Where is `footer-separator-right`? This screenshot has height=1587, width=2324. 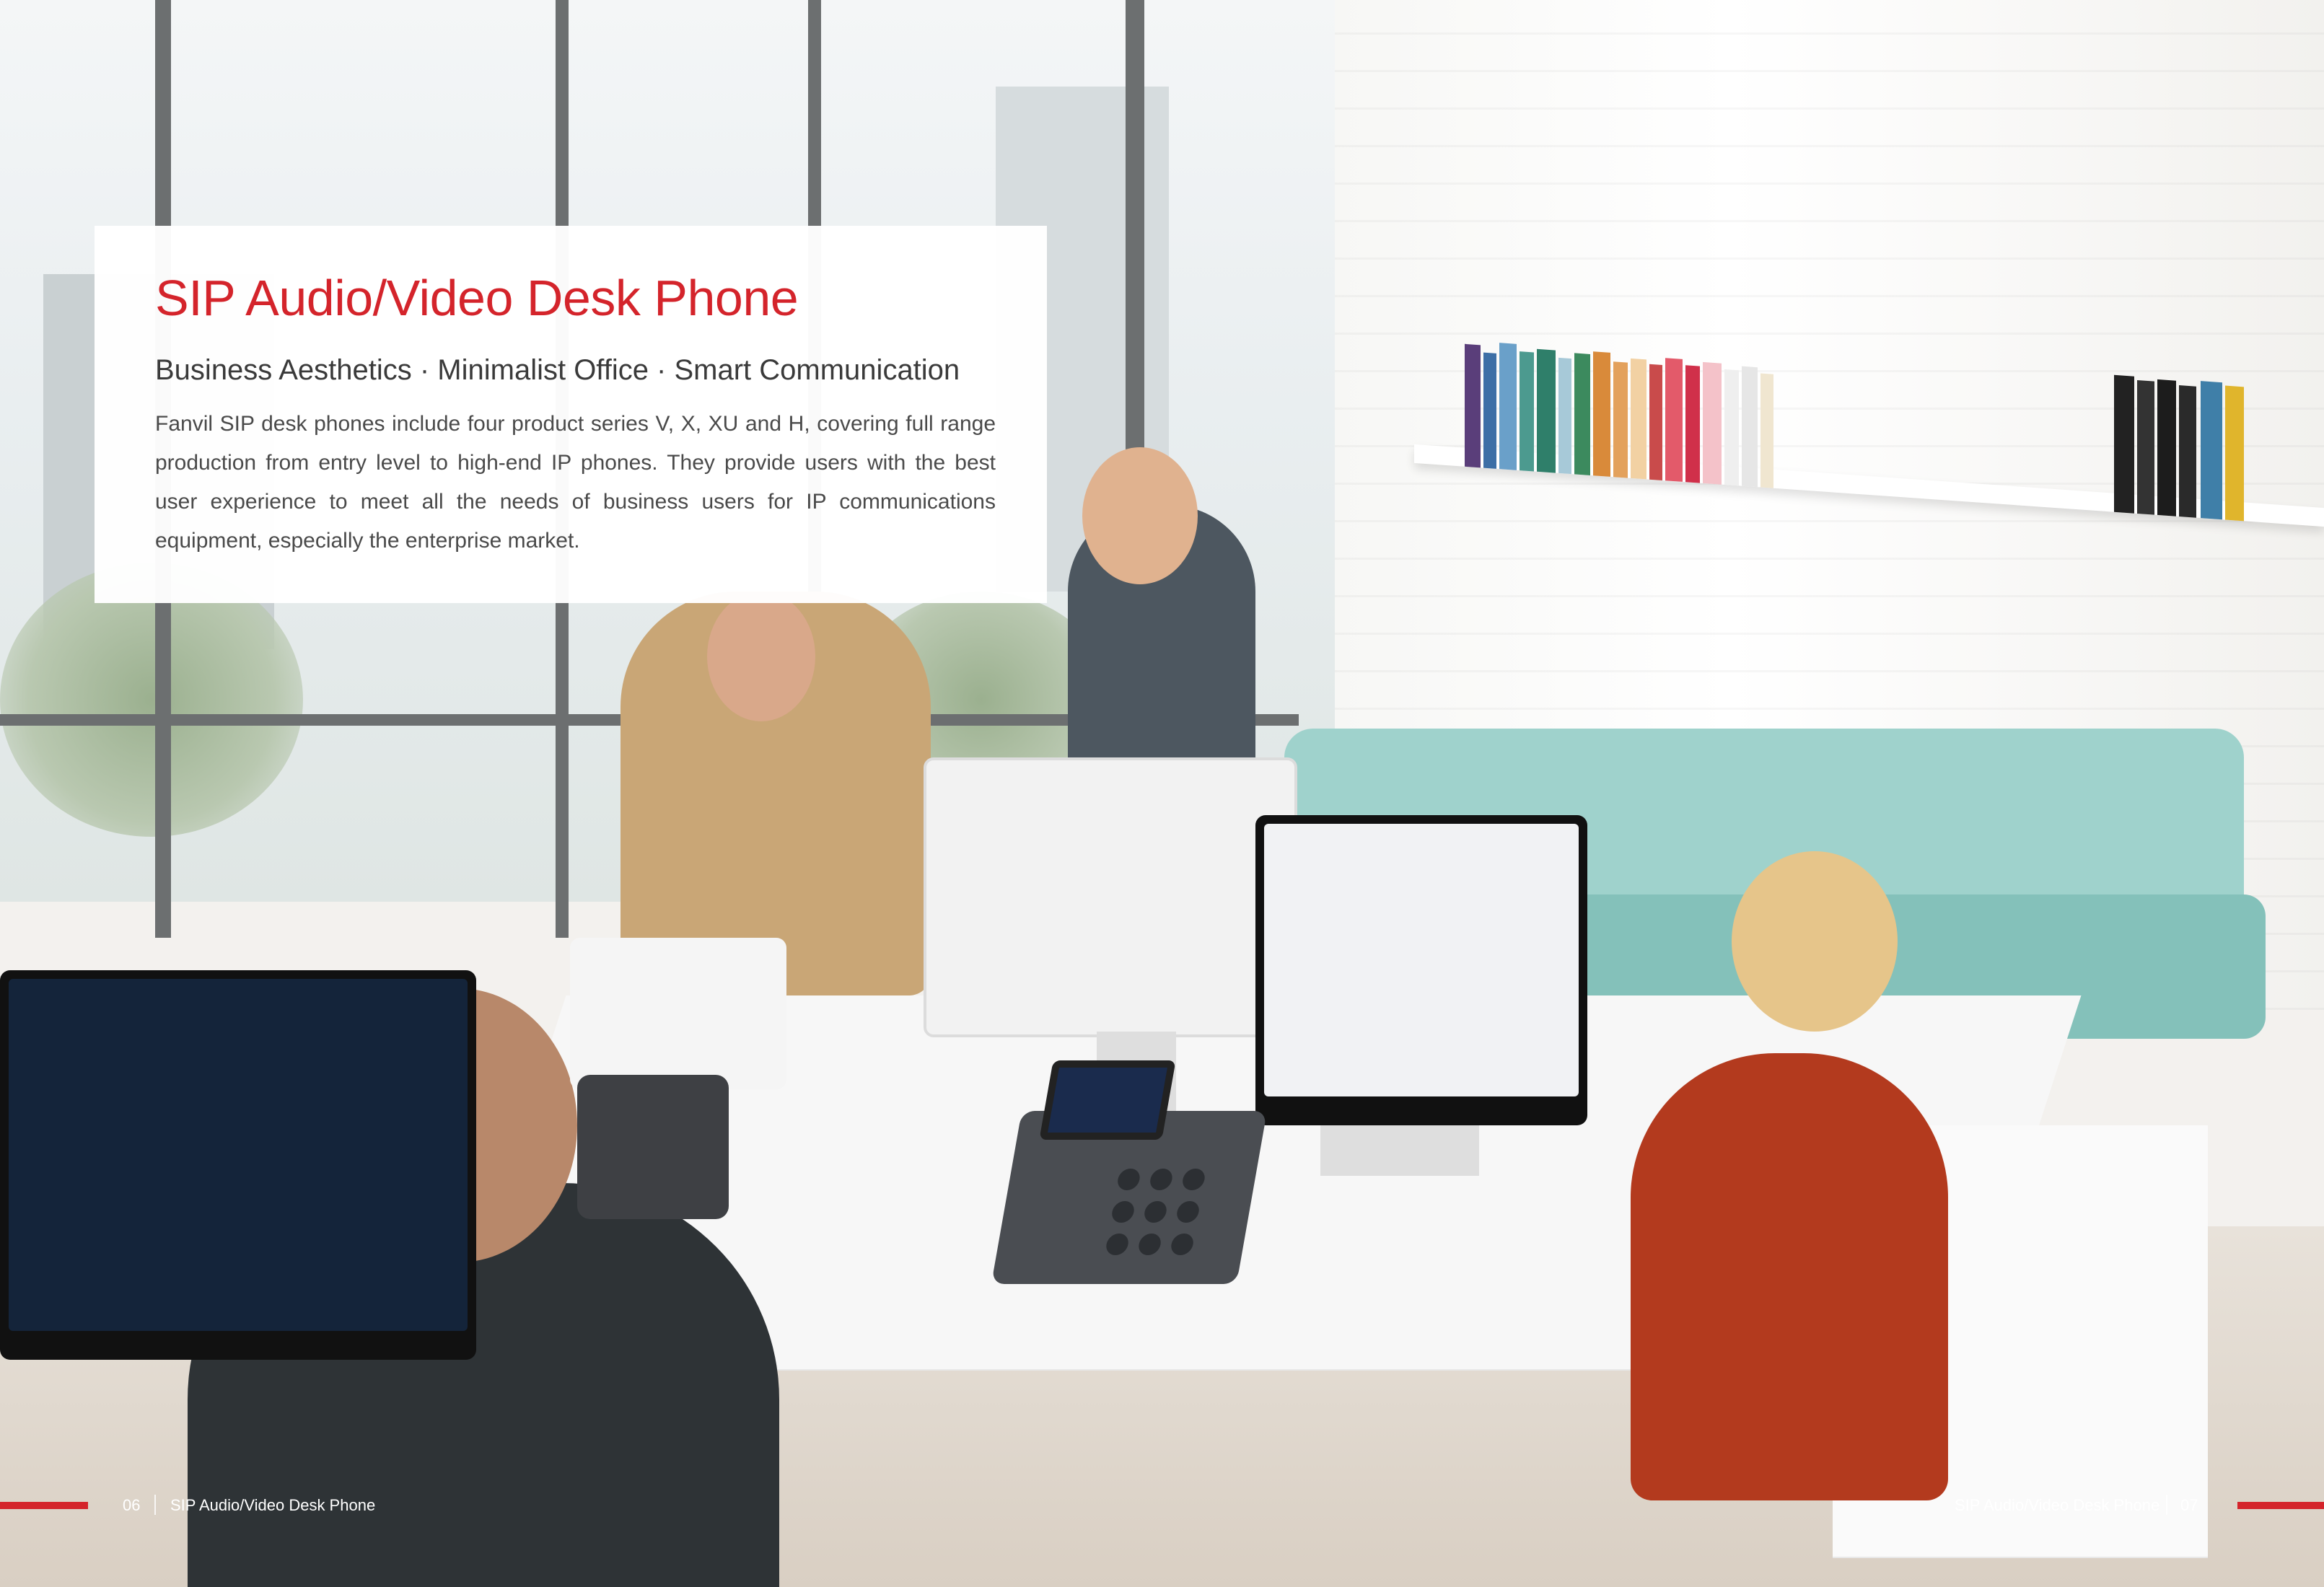 footer-separator-right is located at coordinates (2166, 1505).